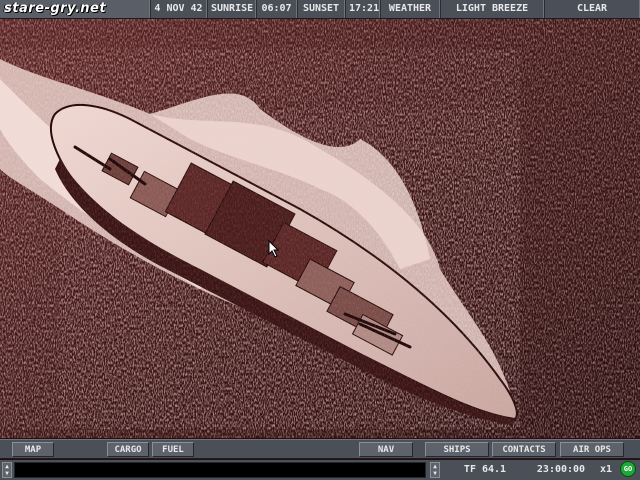 This screenshot has width=640, height=480. Describe the element at coordinates (178, 9) in the screenshot. I see `date-readout: 4 NOV 42` at that location.